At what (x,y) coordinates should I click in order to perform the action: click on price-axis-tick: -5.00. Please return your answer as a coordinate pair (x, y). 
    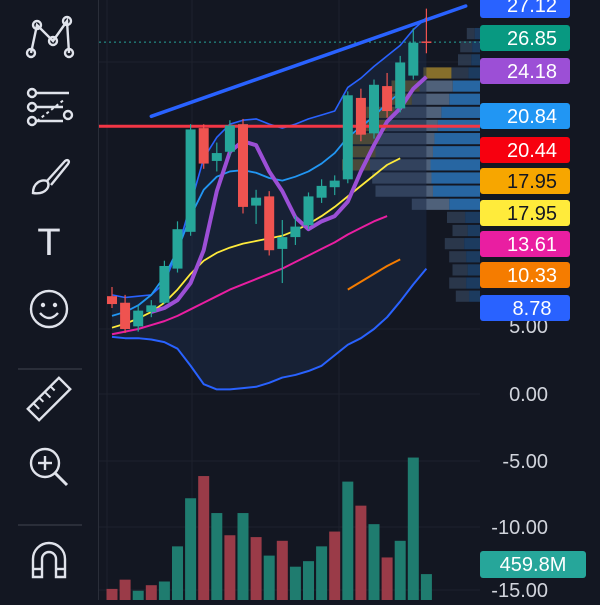
    Looking at the image, I should click on (525, 462).